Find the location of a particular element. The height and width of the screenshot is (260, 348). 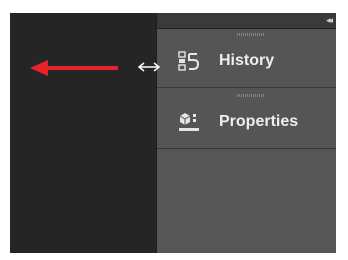

panel-label-history: History is located at coordinates (247, 60).